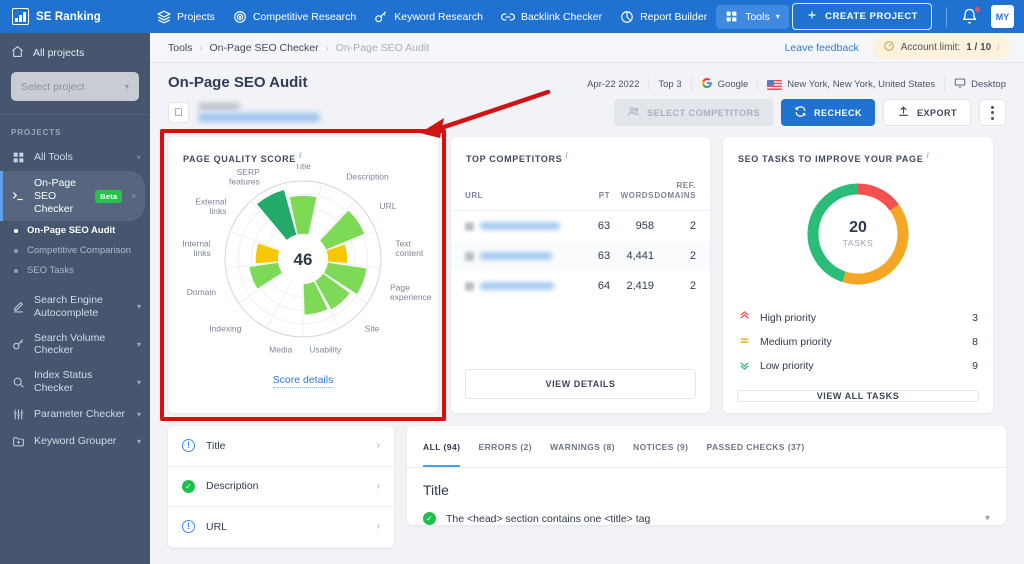 The height and width of the screenshot is (564, 1024). What do you see at coordinates (604, 195) in the screenshot?
I see `column-pt: PT` at bounding box center [604, 195].